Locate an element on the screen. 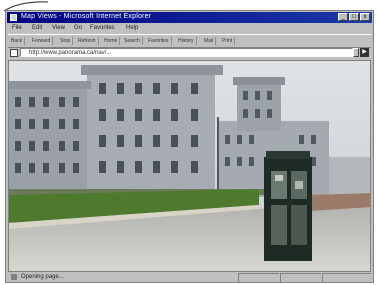 Image resolution: width=377 pixels, height=285 pixels. print-button: Print is located at coordinates (229, 41).